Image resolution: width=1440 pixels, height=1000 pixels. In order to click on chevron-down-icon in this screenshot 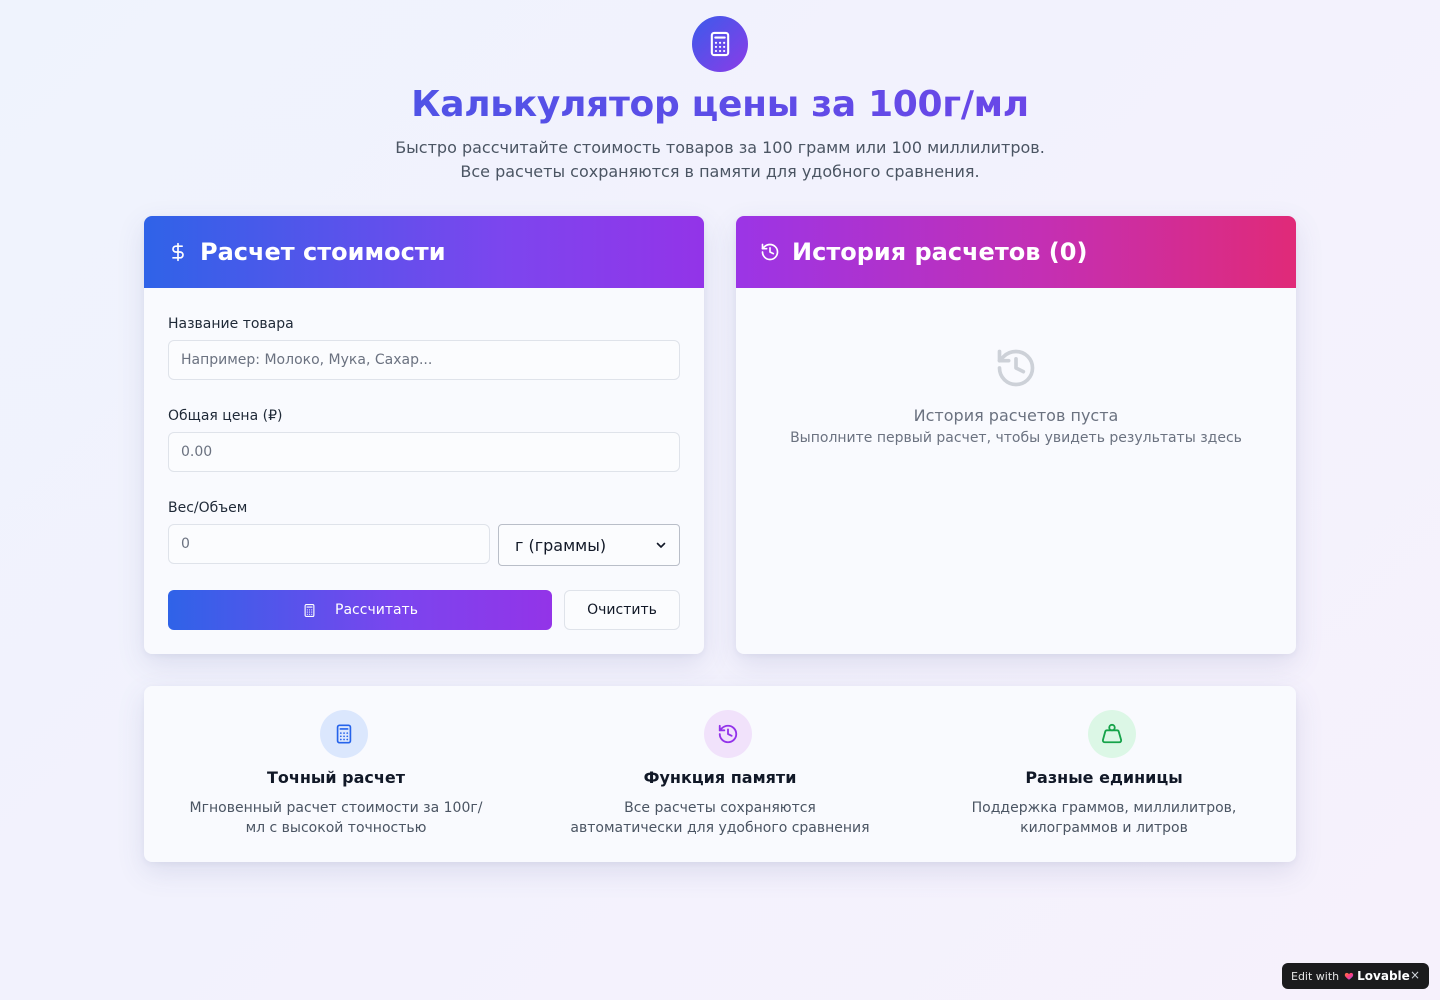, I will do `click(661, 545)`.